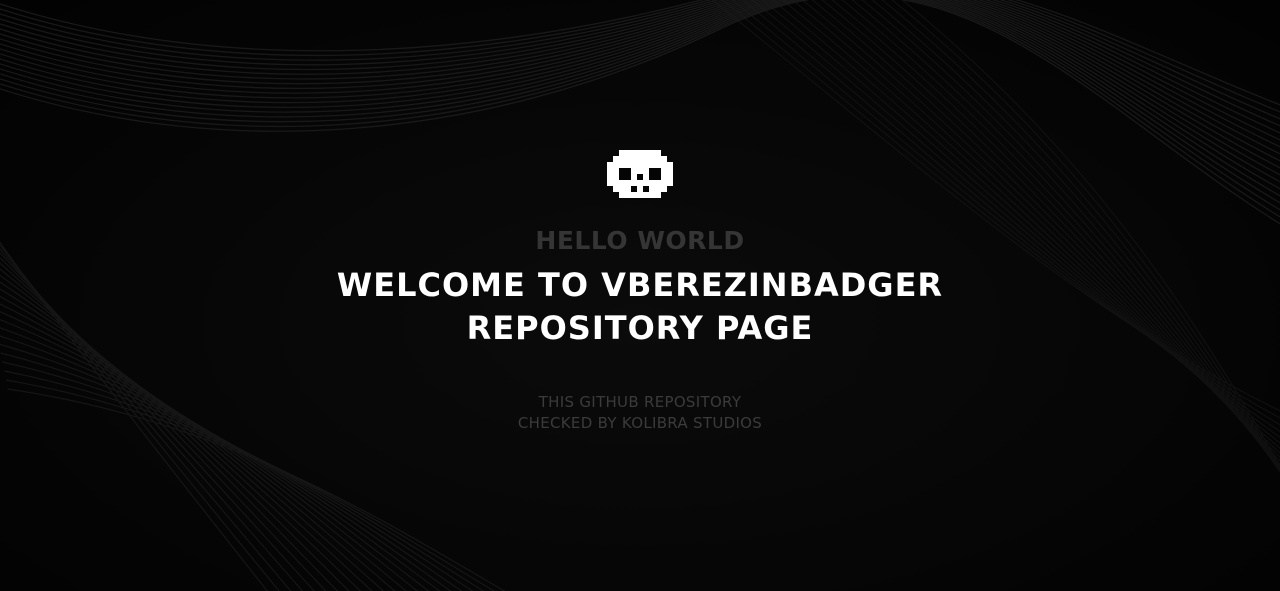 This screenshot has width=1280, height=591. Describe the element at coordinates (640, 240) in the screenshot. I see `hello-world-eyebrow: HELLO WORLD` at that location.